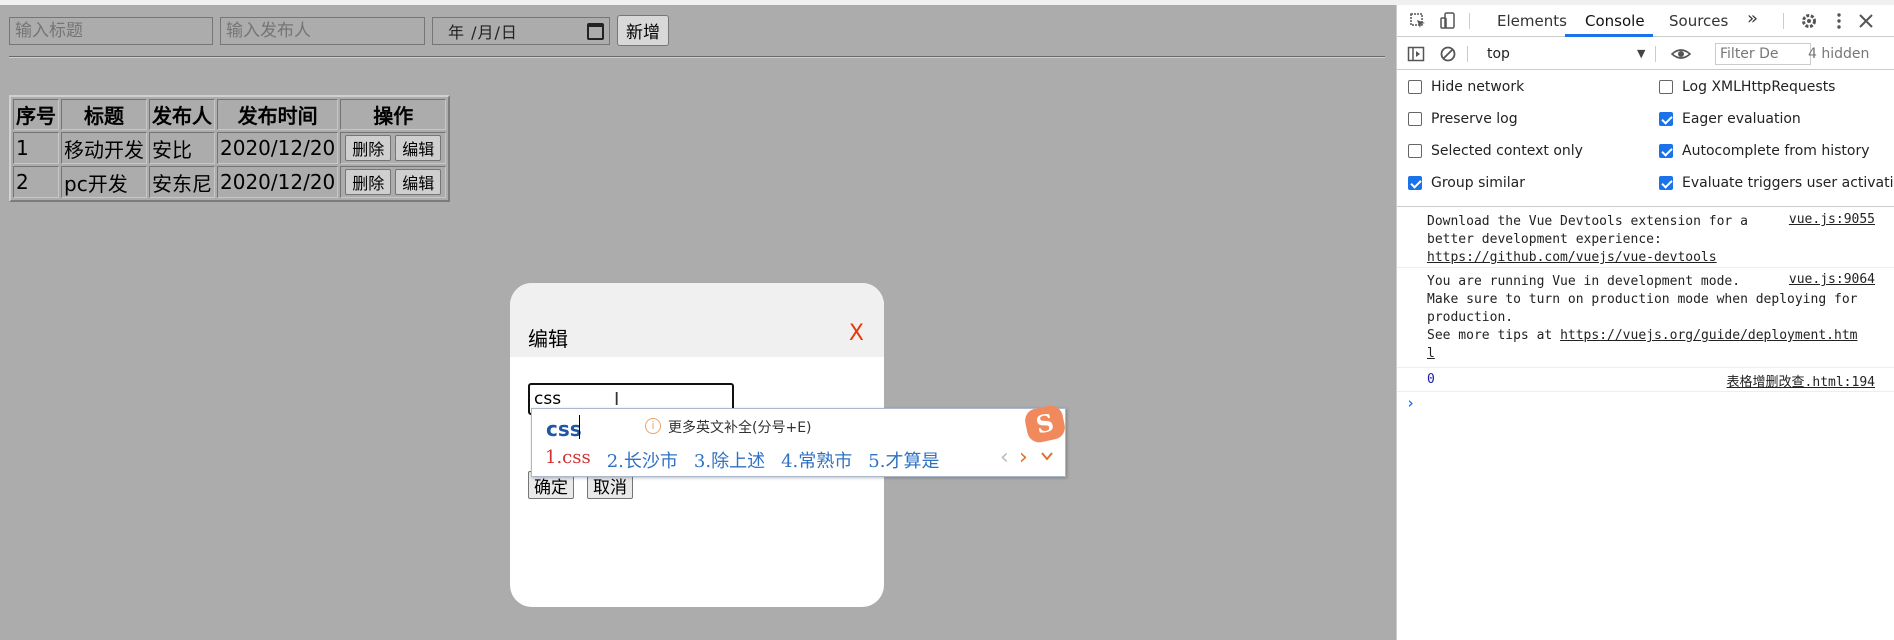  I want to click on tab-sources: Sources, so click(1698, 21).